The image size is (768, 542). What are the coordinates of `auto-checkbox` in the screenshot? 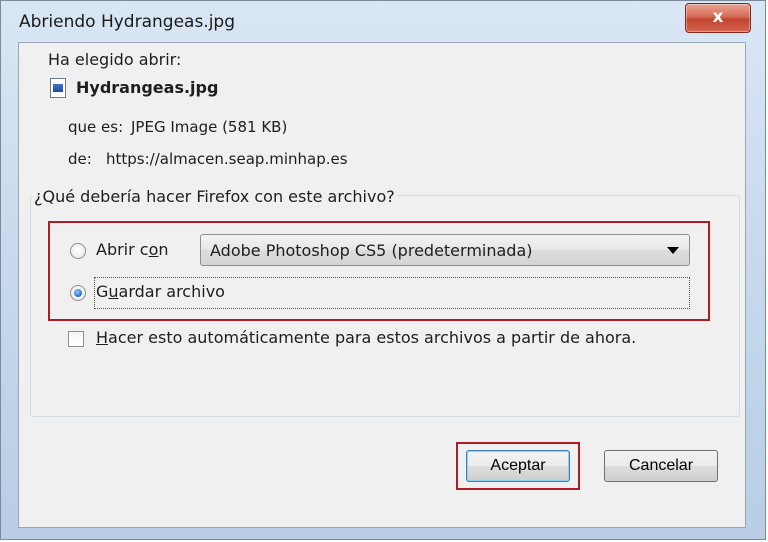 It's located at (76, 339).